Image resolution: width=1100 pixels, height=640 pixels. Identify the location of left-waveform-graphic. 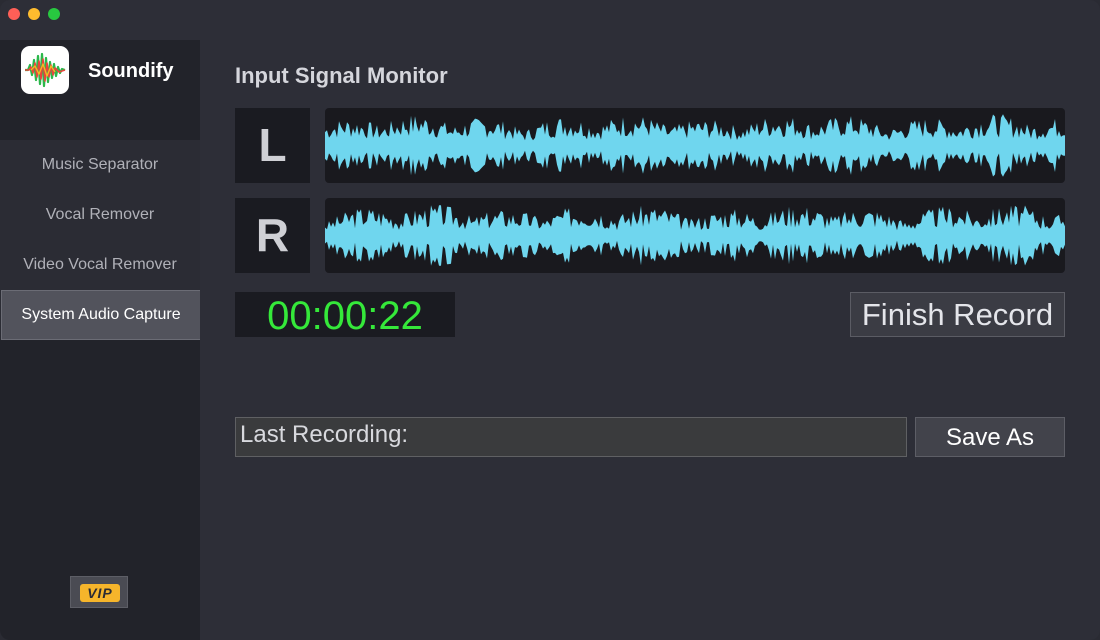
(695, 145).